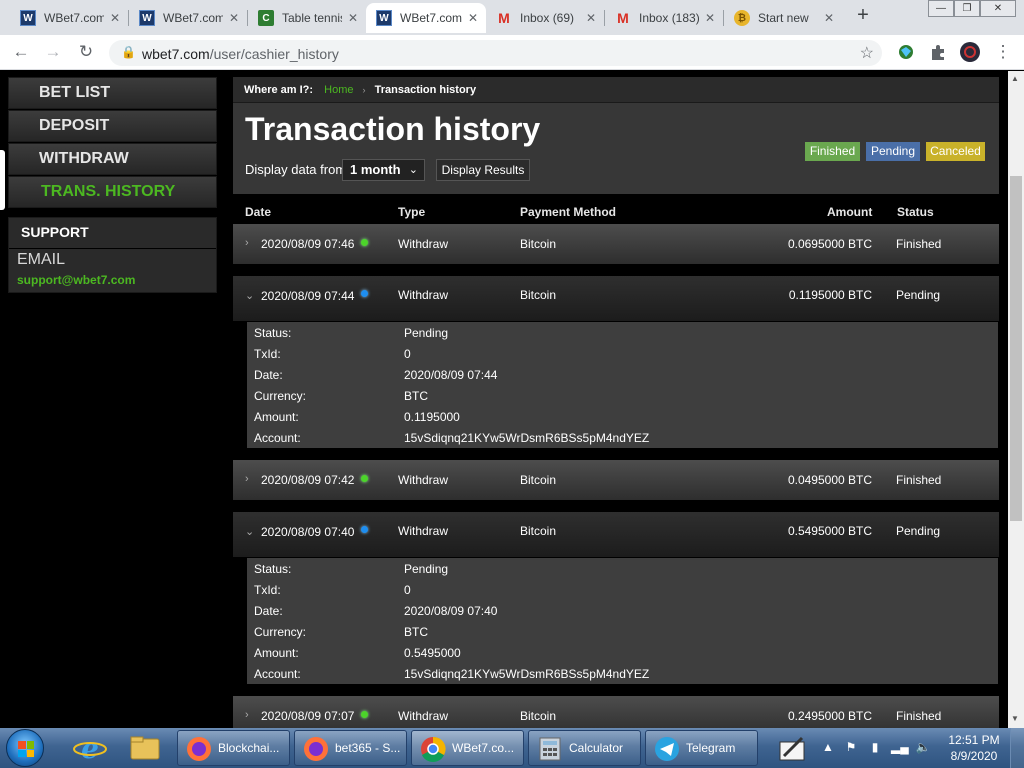 Image resolution: width=1024 pixels, height=768 pixels. I want to click on close-window-button: ✕, so click(998, 8).